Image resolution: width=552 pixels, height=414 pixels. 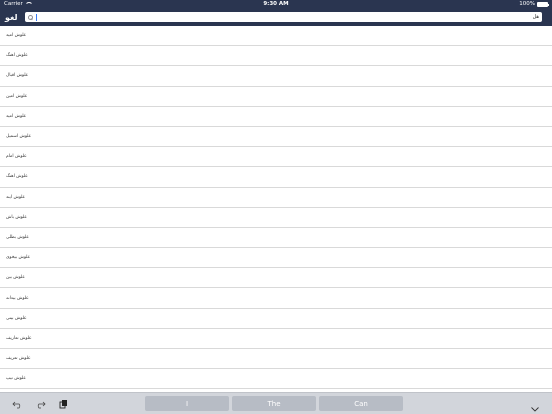 What do you see at coordinates (18, 359) in the screenshot?
I see `list-item-label: علوش تعریف` at bounding box center [18, 359].